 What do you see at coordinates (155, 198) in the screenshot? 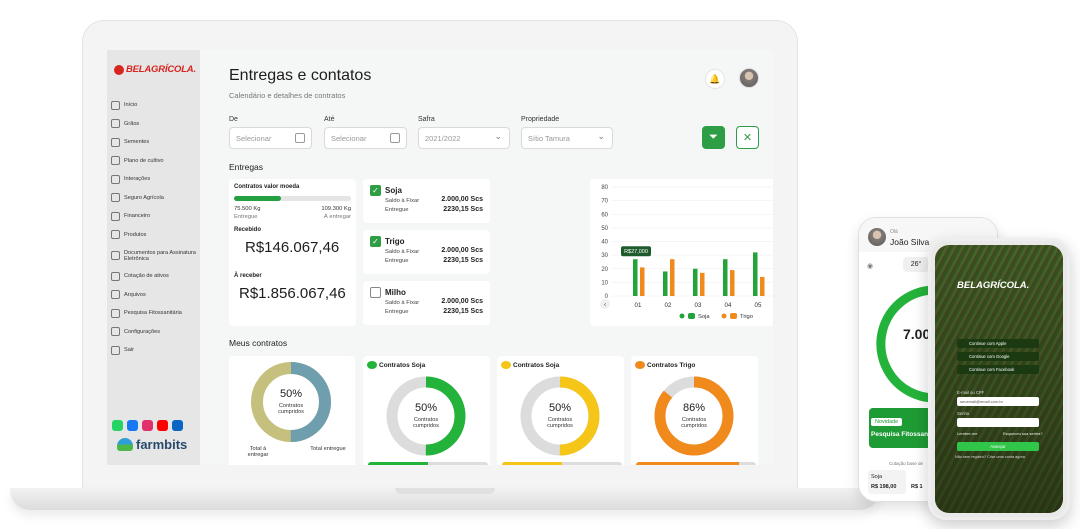
I see `sidebar-item-seguro-agricola: Seguro Agrícola` at bounding box center [155, 198].